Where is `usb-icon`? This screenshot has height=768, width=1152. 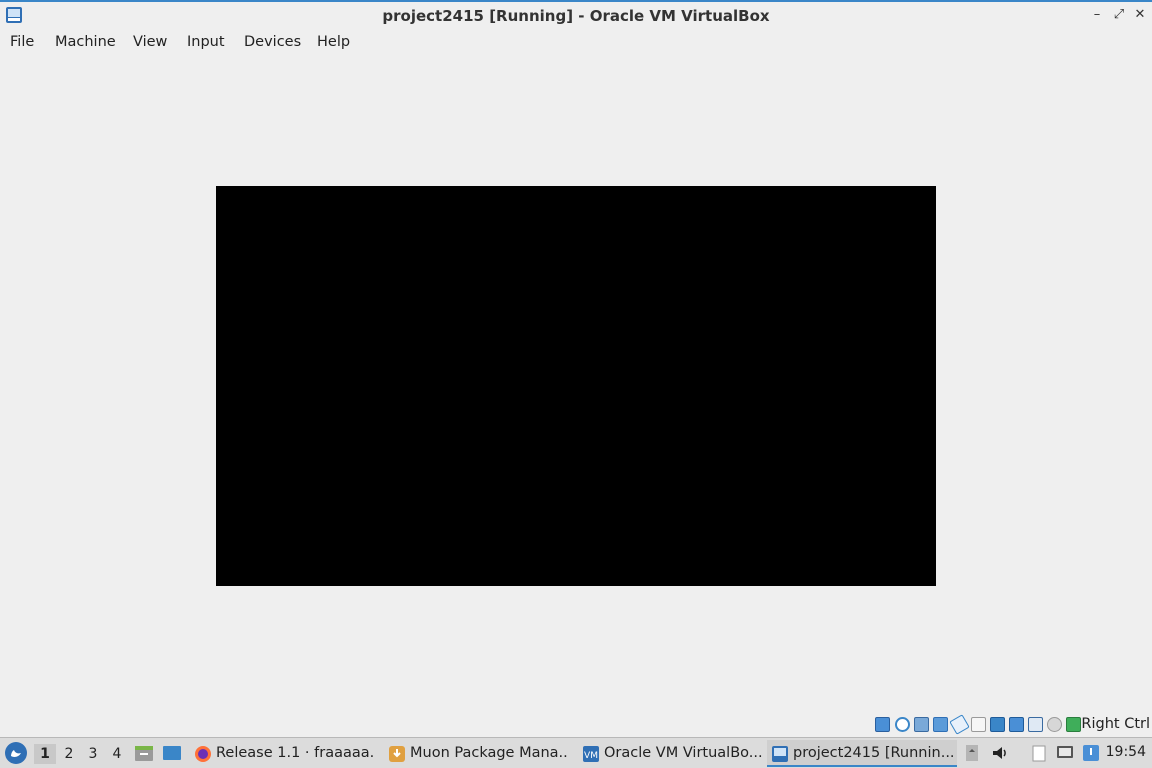
usb-icon is located at coordinates (959, 724).